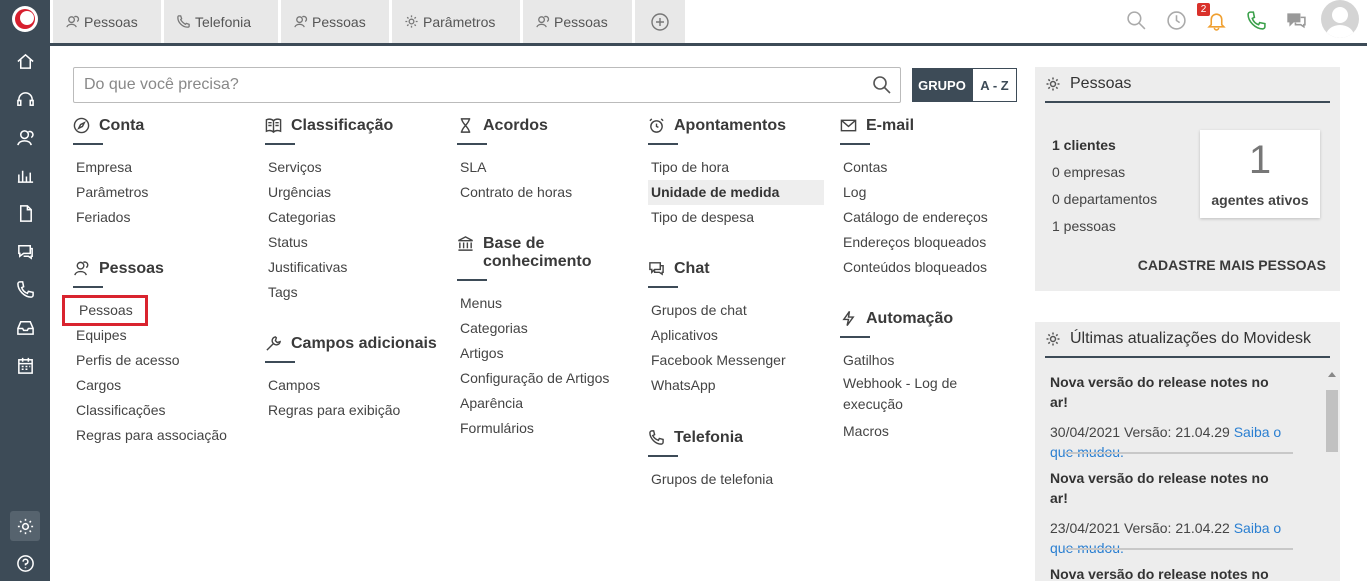 This screenshot has width=1367, height=581. Describe the element at coordinates (1088, 172) in the screenshot. I see `stat-empresas: 0 empresas` at that location.